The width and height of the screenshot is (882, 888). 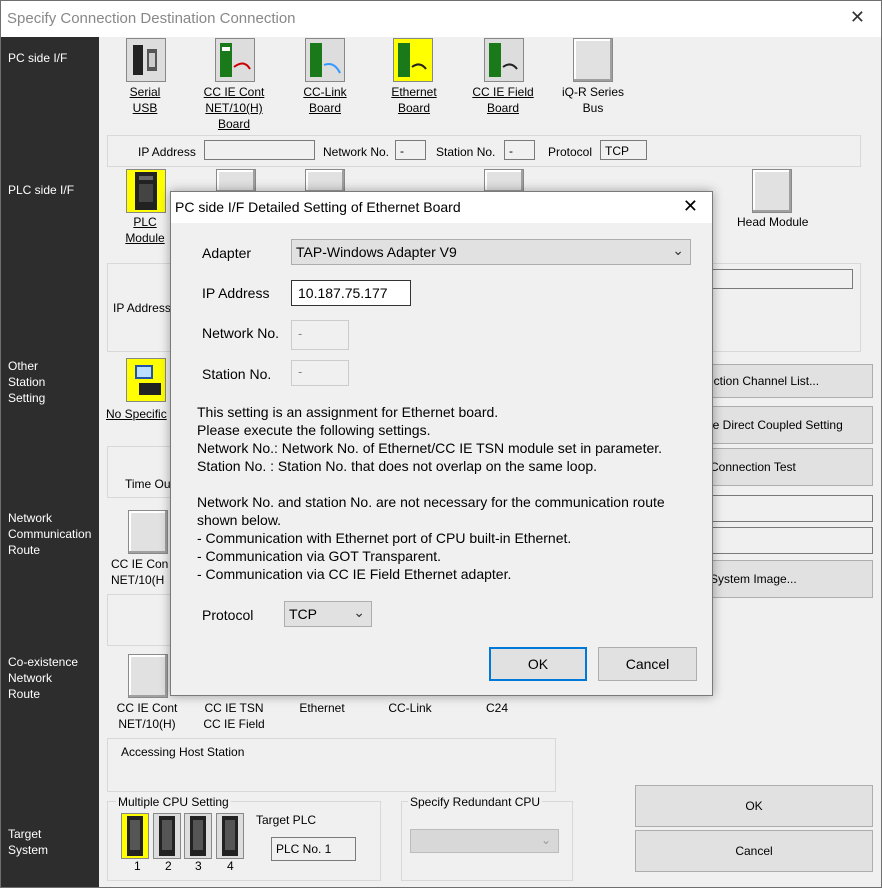 What do you see at coordinates (235, 60) in the screenshot?
I see `cc-ie-cont-board-icon` at bounding box center [235, 60].